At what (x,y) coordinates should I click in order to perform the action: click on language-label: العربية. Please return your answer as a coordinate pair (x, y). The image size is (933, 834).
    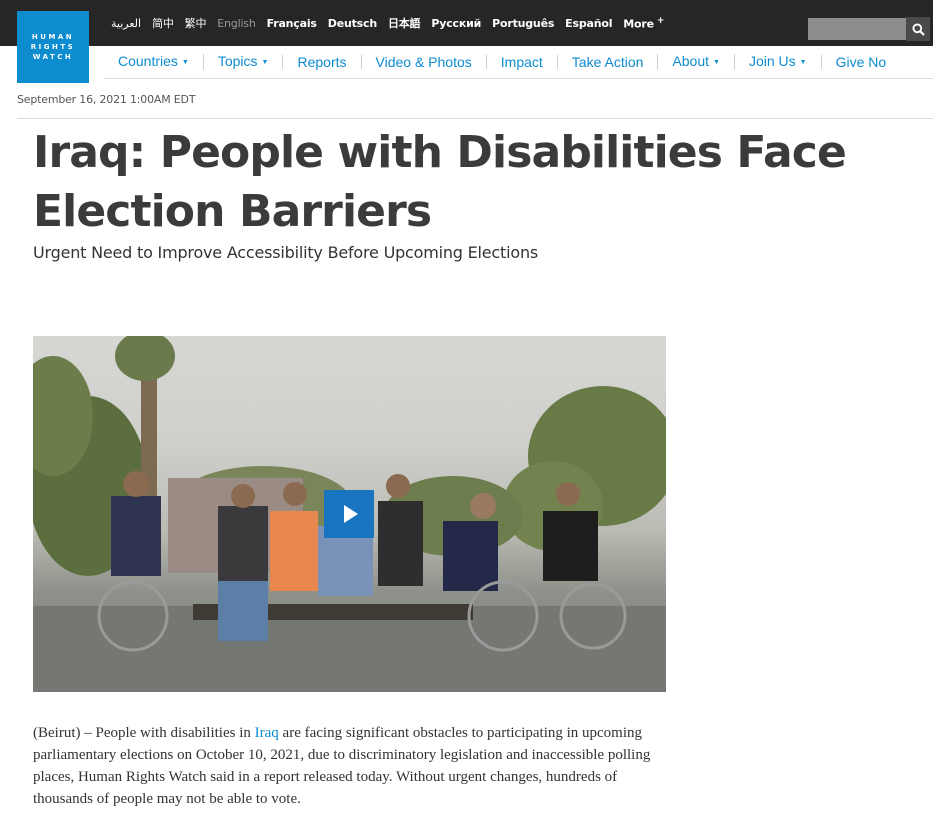
    Looking at the image, I should click on (126, 23).